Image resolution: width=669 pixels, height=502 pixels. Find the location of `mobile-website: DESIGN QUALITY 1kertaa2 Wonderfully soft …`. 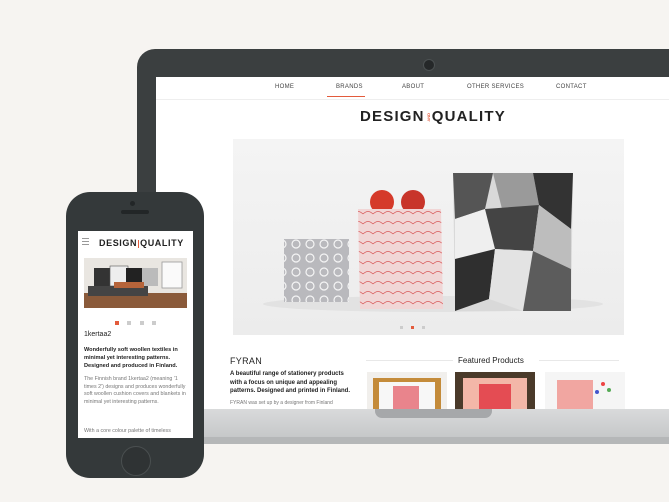

mobile-website: DESIGN QUALITY 1kertaa2 Wonderfully soft … is located at coordinates (135, 334).